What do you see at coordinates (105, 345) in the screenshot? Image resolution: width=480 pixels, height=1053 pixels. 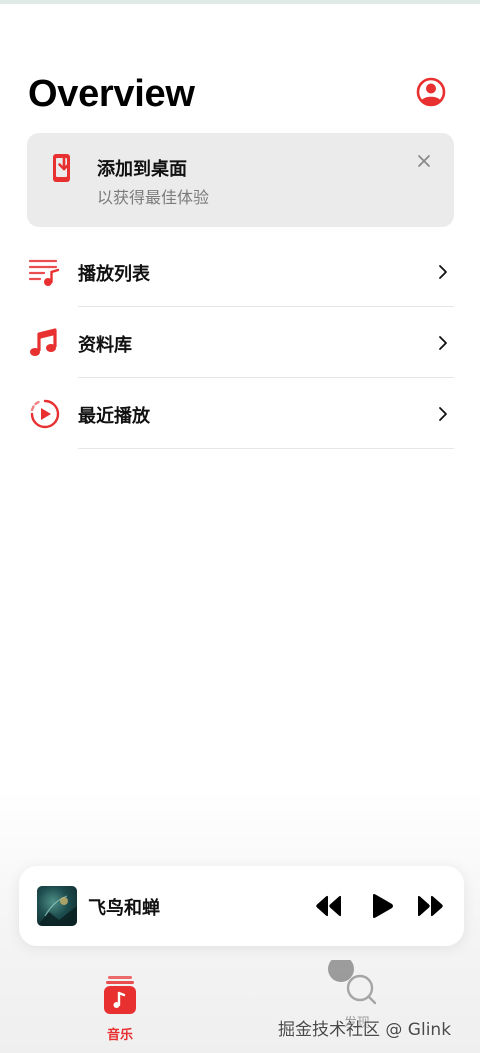 I see `menu-item-label: 资料库` at bounding box center [105, 345].